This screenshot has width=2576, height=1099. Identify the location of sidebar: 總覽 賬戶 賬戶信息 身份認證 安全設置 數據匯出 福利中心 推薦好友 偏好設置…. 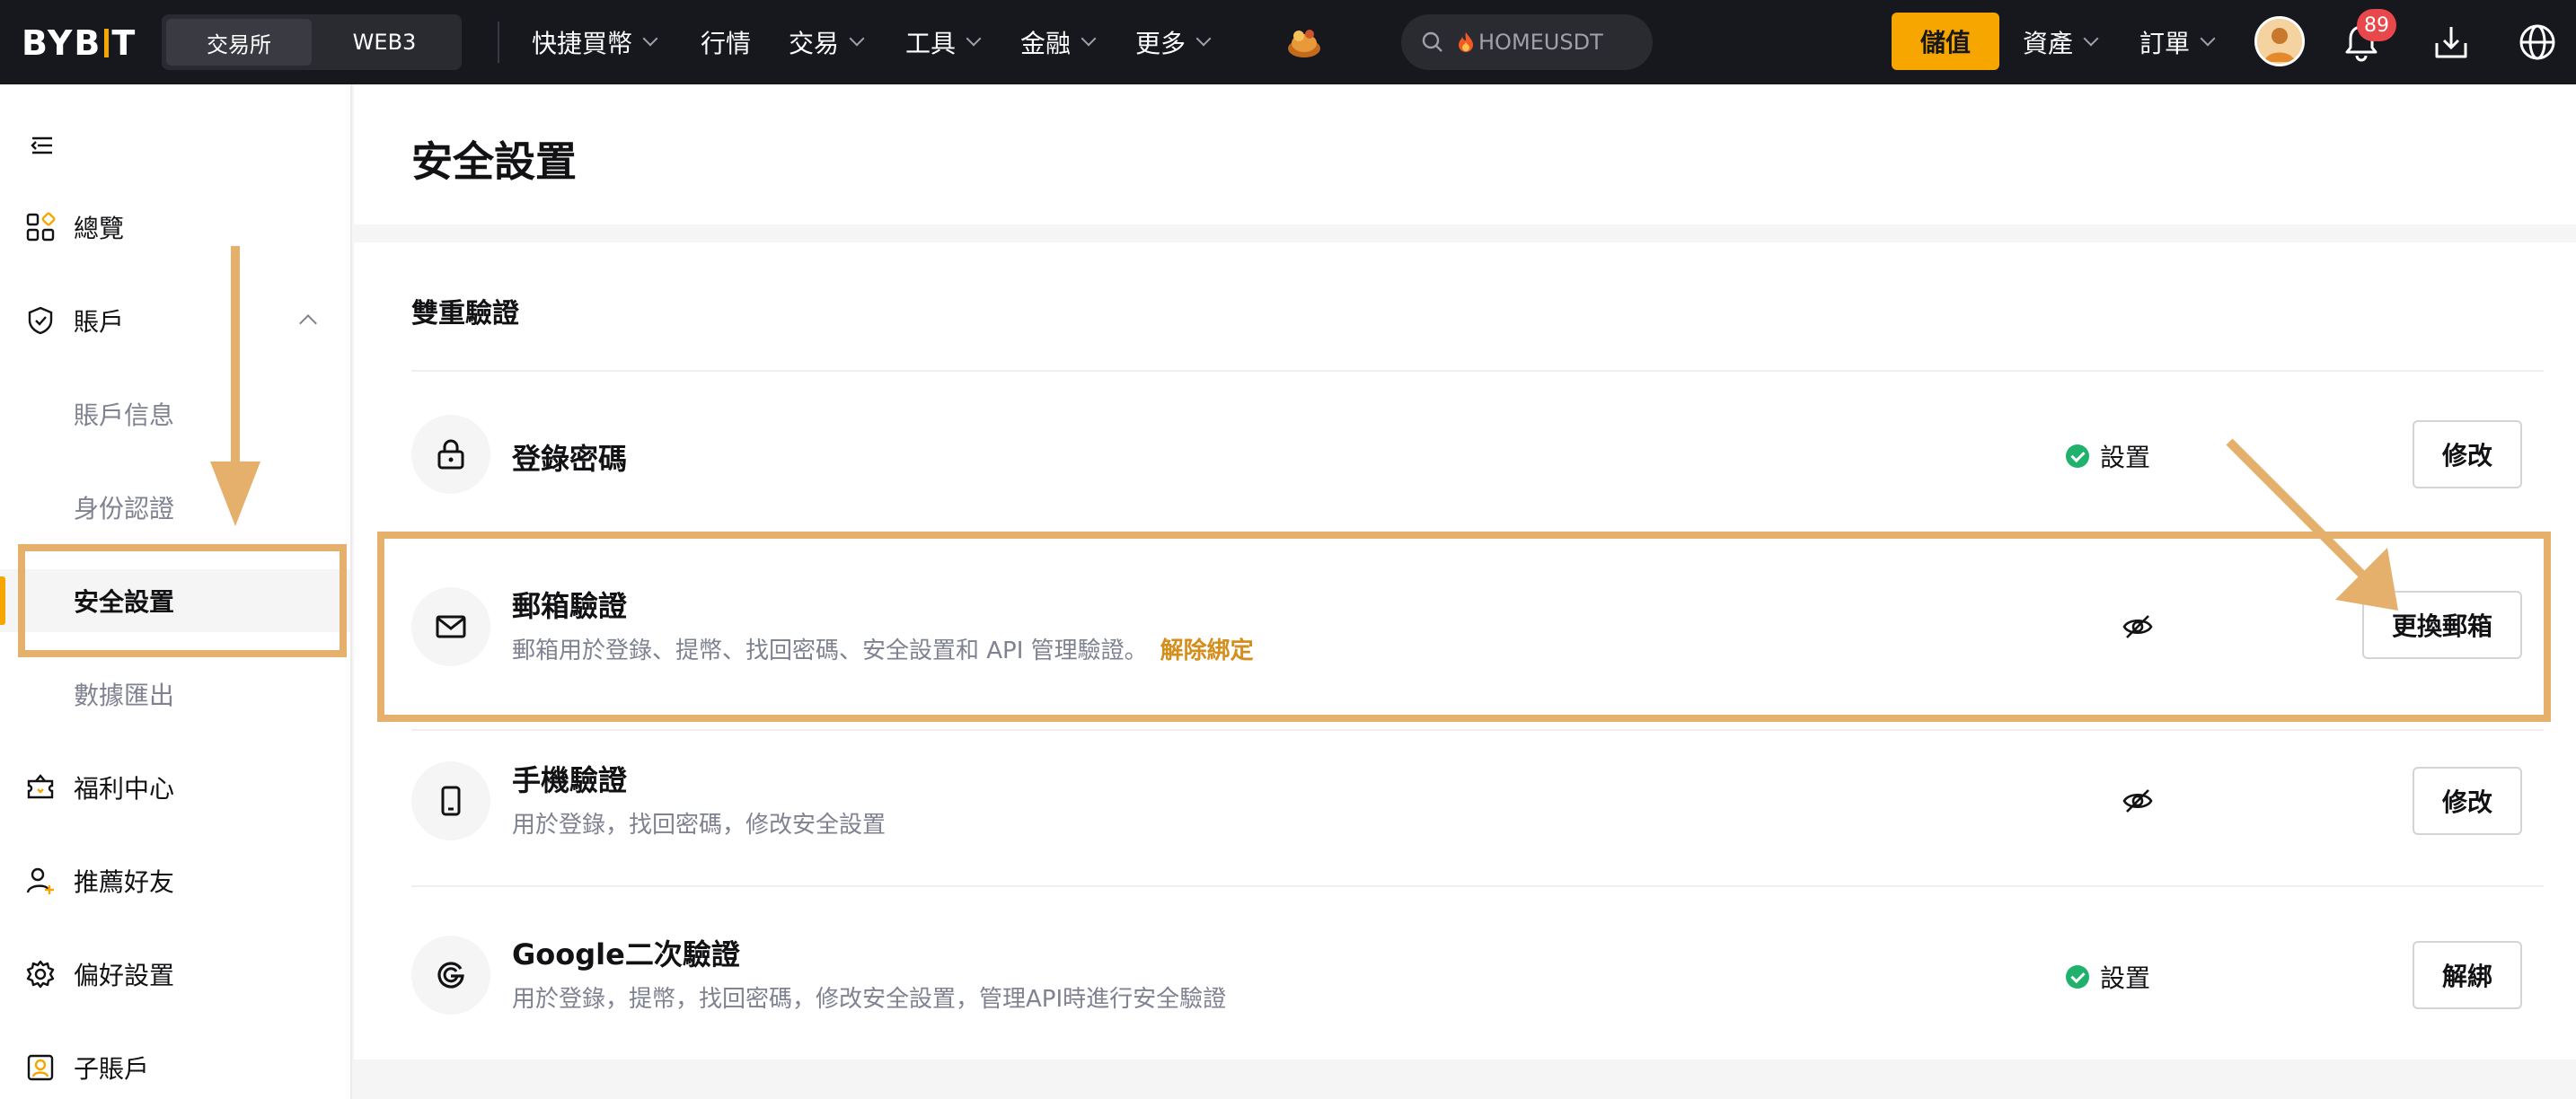
(176, 591).